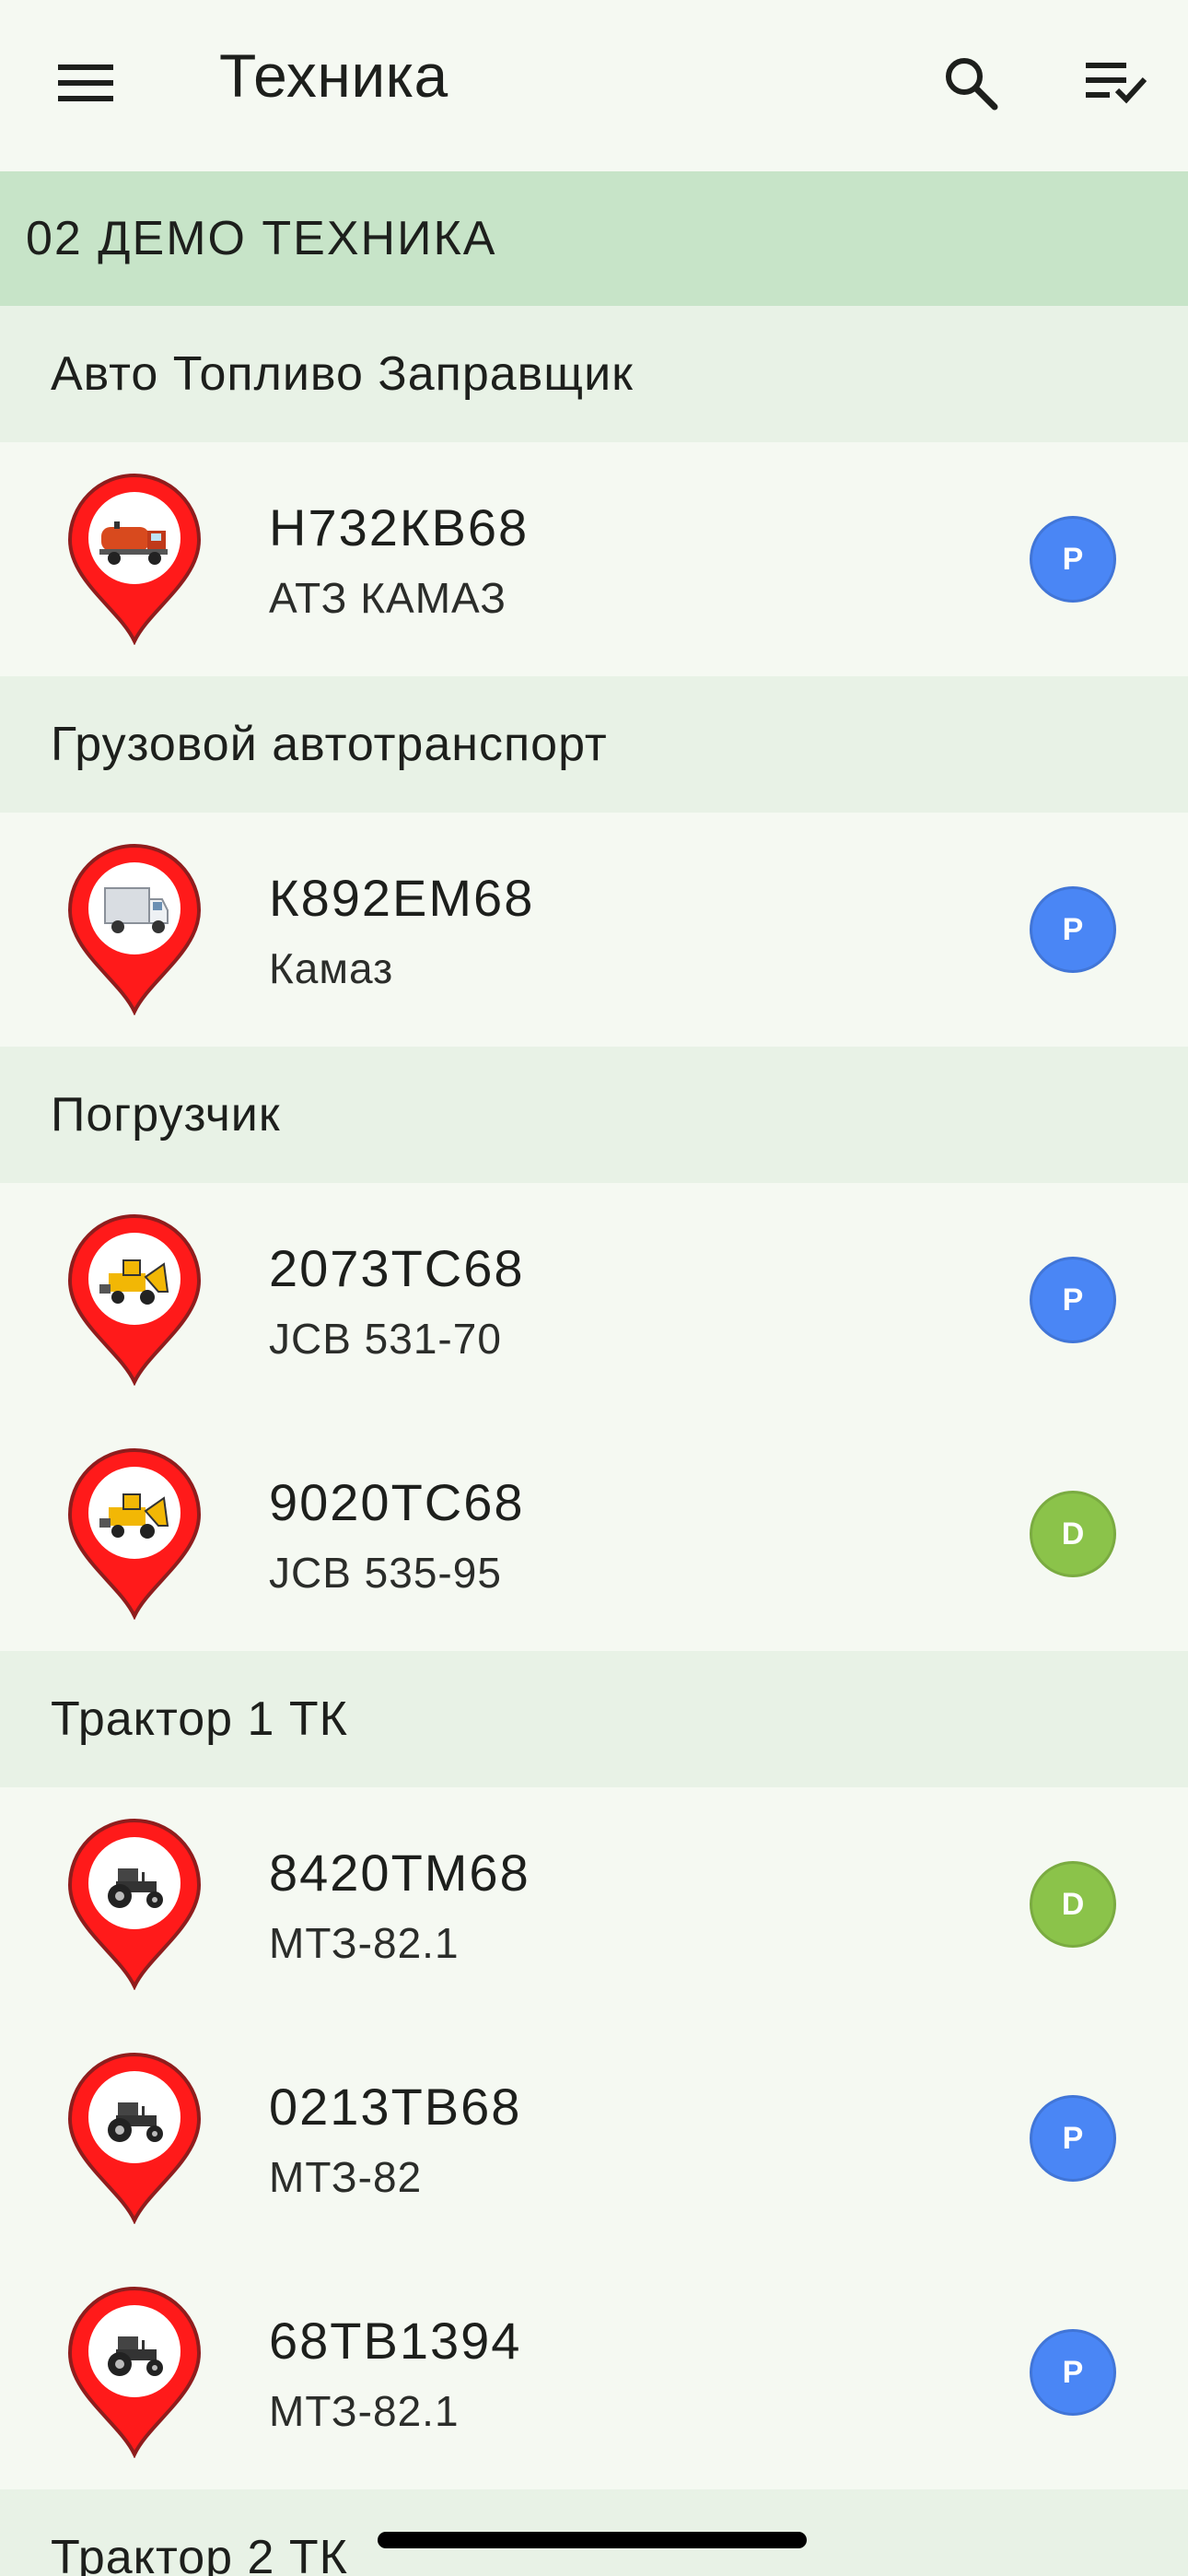 The height and width of the screenshot is (2576, 1188). I want to click on vehicle-model: МТЗ-82, so click(346, 2177).